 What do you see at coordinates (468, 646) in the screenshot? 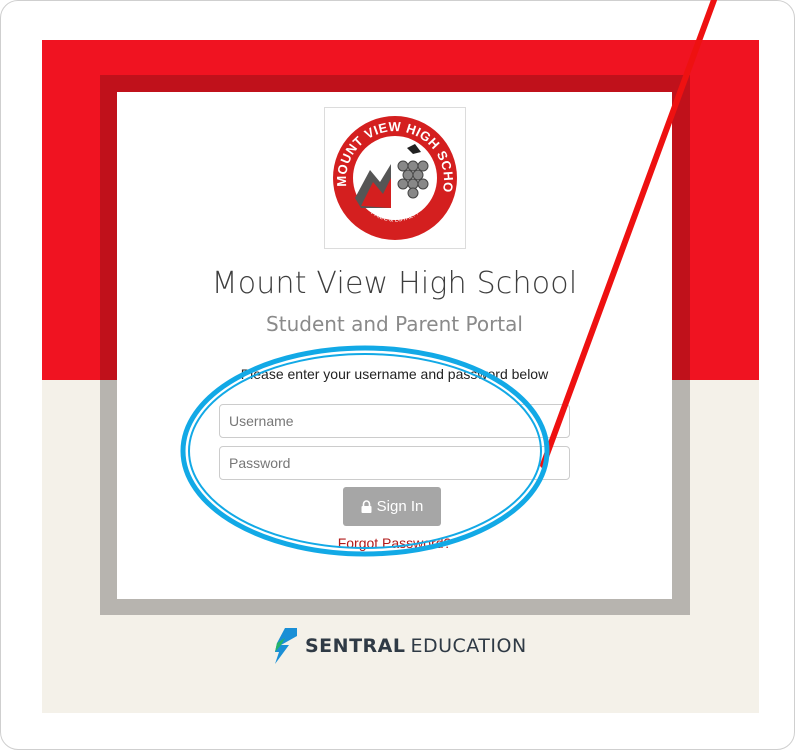
I see `brand-light-text: EDUCATION` at bounding box center [468, 646].